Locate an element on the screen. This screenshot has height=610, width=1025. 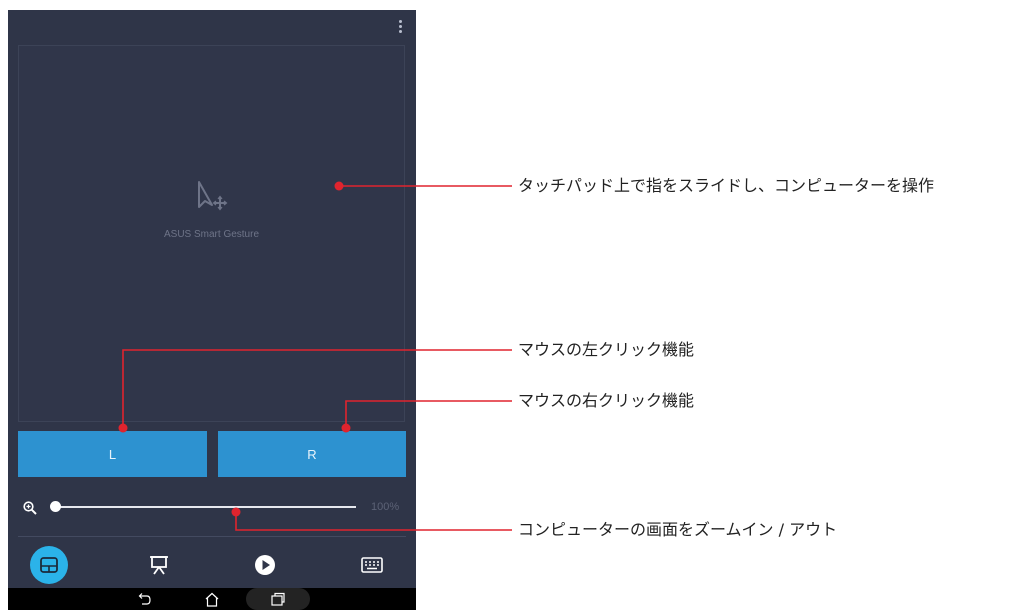
callout-dot-zoom is located at coordinates (236, 512).